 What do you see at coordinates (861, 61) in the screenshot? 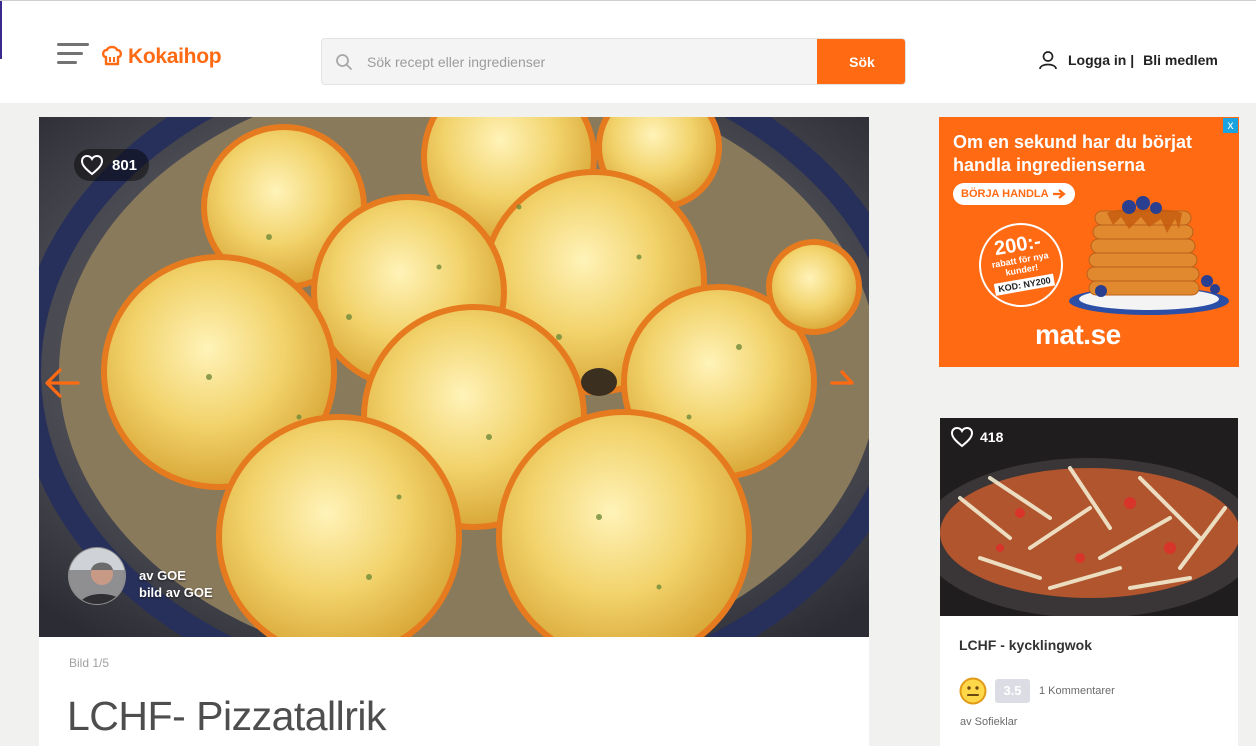
I see `search-button: Sök` at bounding box center [861, 61].